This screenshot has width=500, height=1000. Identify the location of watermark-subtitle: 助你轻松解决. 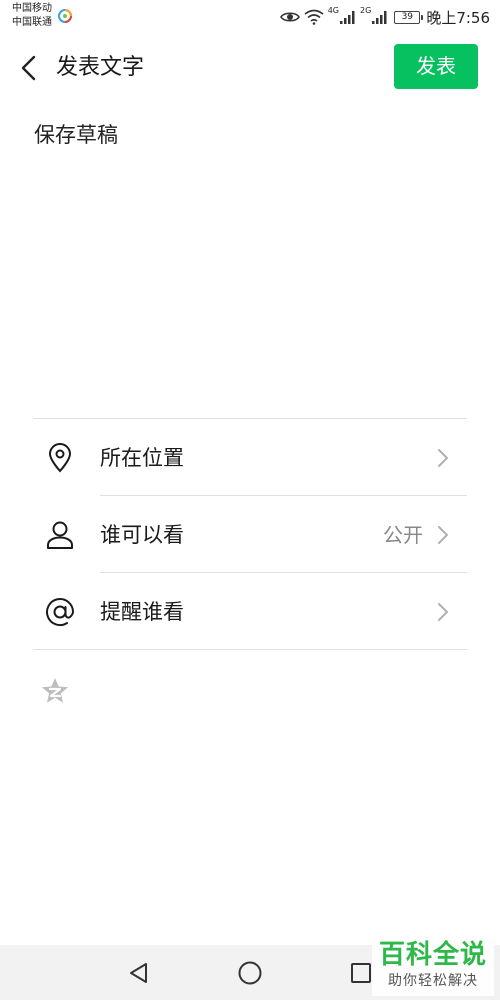
(433, 981).